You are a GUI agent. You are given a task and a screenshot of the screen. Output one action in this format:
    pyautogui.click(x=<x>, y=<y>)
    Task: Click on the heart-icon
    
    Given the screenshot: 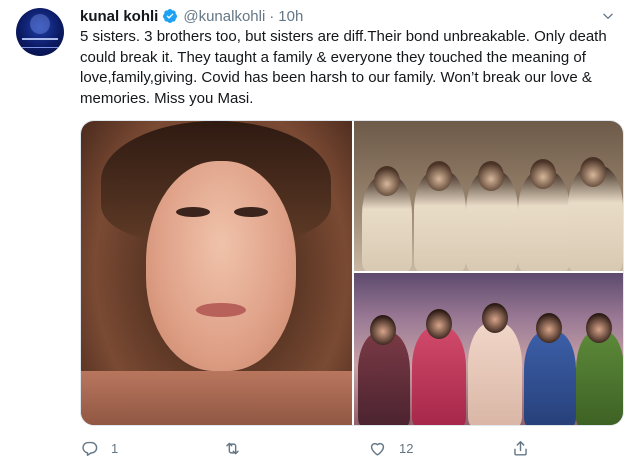 What is the action you would take?
    pyautogui.click(x=377, y=449)
    